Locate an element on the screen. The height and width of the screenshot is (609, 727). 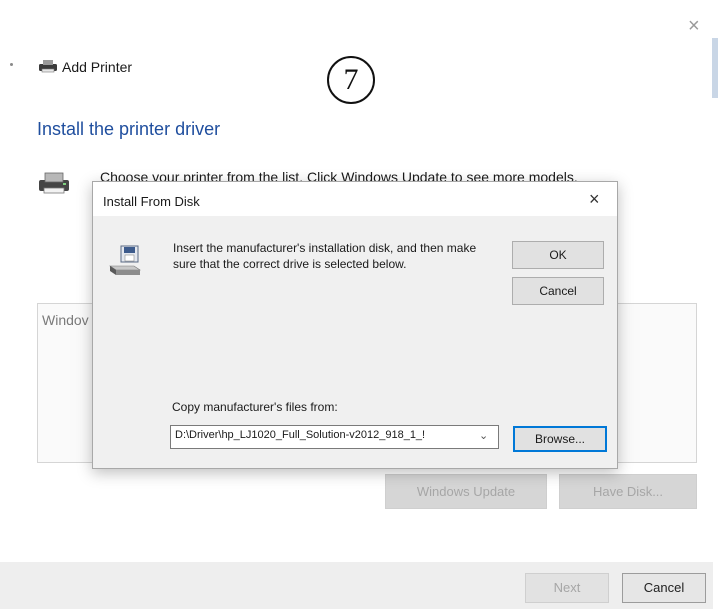
decorative-dot is located at coordinates (11, 64).